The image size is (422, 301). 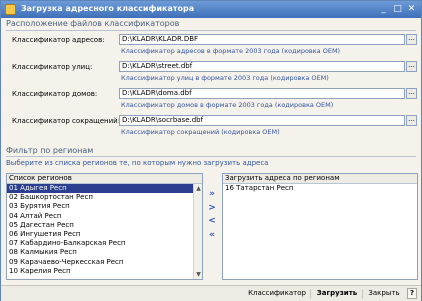 What do you see at coordinates (384, 294) in the screenshot?
I see `close-button: Закрыть` at bounding box center [384, 294].